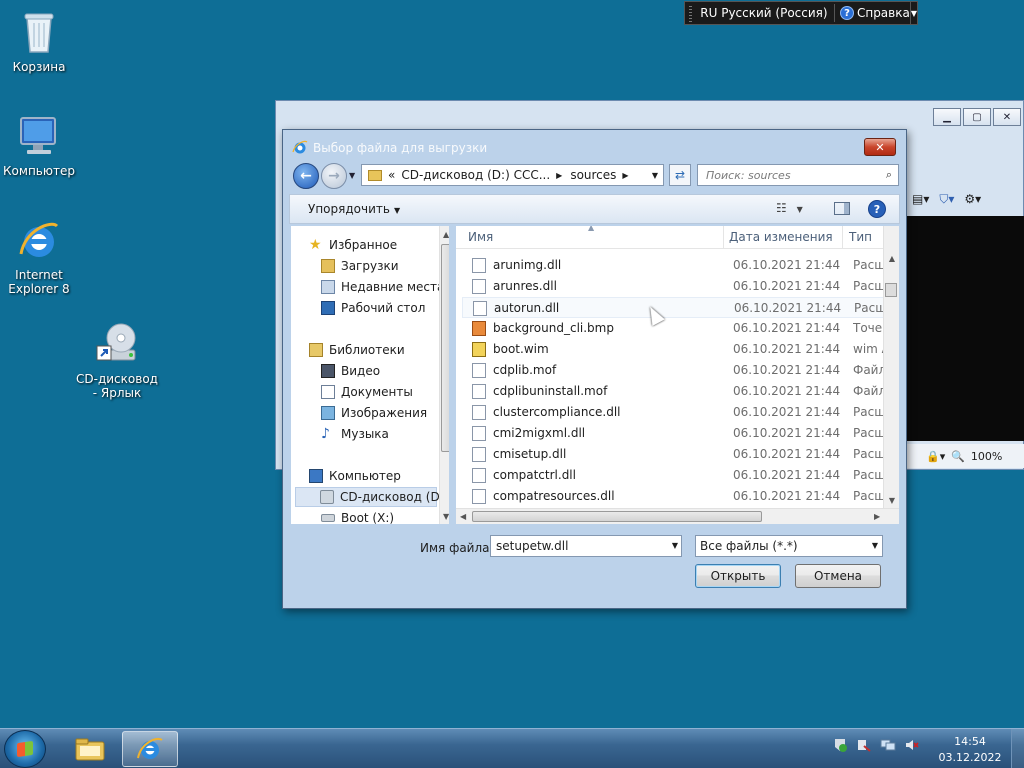 Image resolution: width=1024 pixels, height=768 pixels. What do you see at coordinates (673, 349) in the screenshot?
I see `file-row: boot.wim06.10.2021 21:44wim A` at bounding box center [673, 349].